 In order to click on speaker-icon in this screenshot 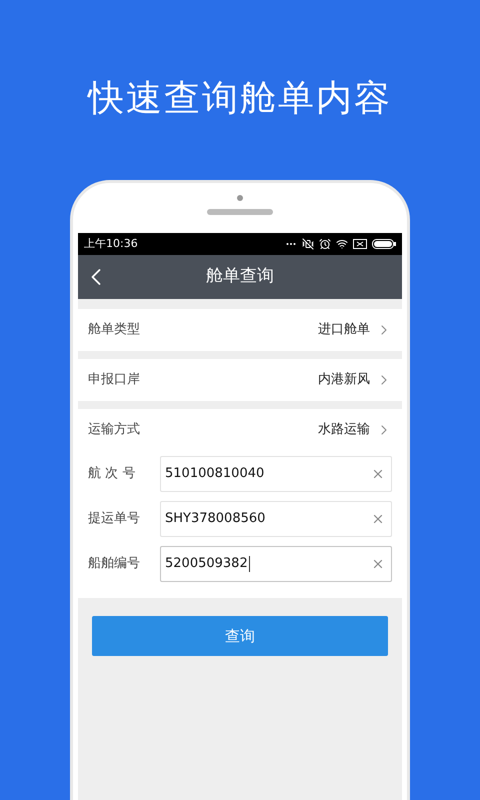, I will do `click(240, 212)`.